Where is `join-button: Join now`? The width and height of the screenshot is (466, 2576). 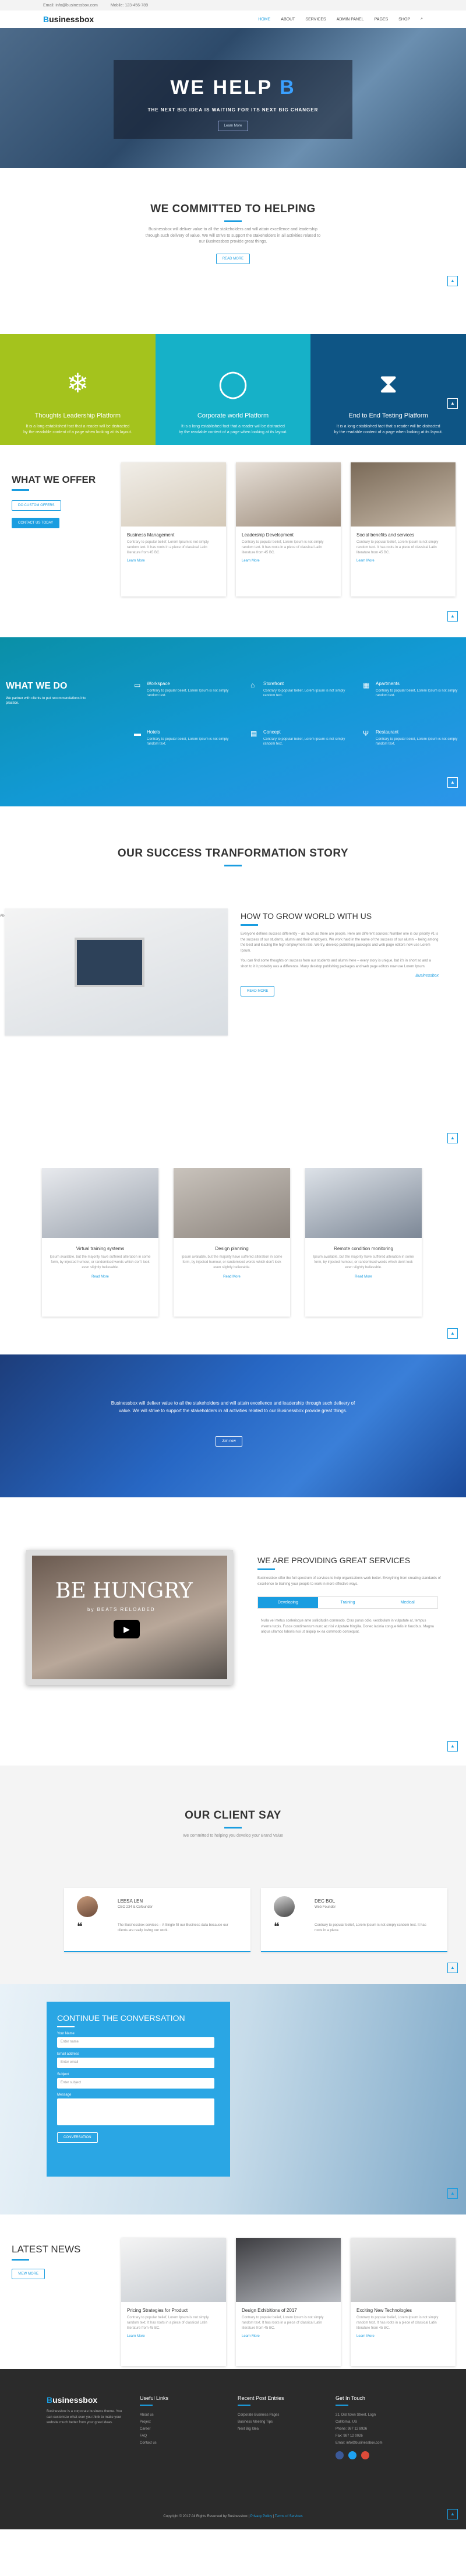 join-button: Join now is located at coordinates (229, 1441).